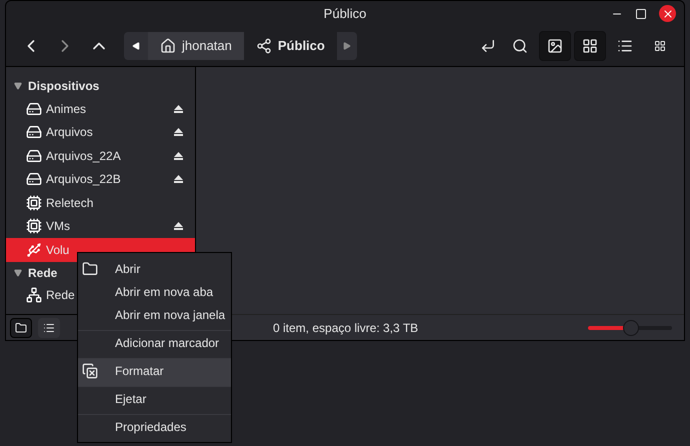  I want to click on section-heading: Dispositivos, so click(64, 86).